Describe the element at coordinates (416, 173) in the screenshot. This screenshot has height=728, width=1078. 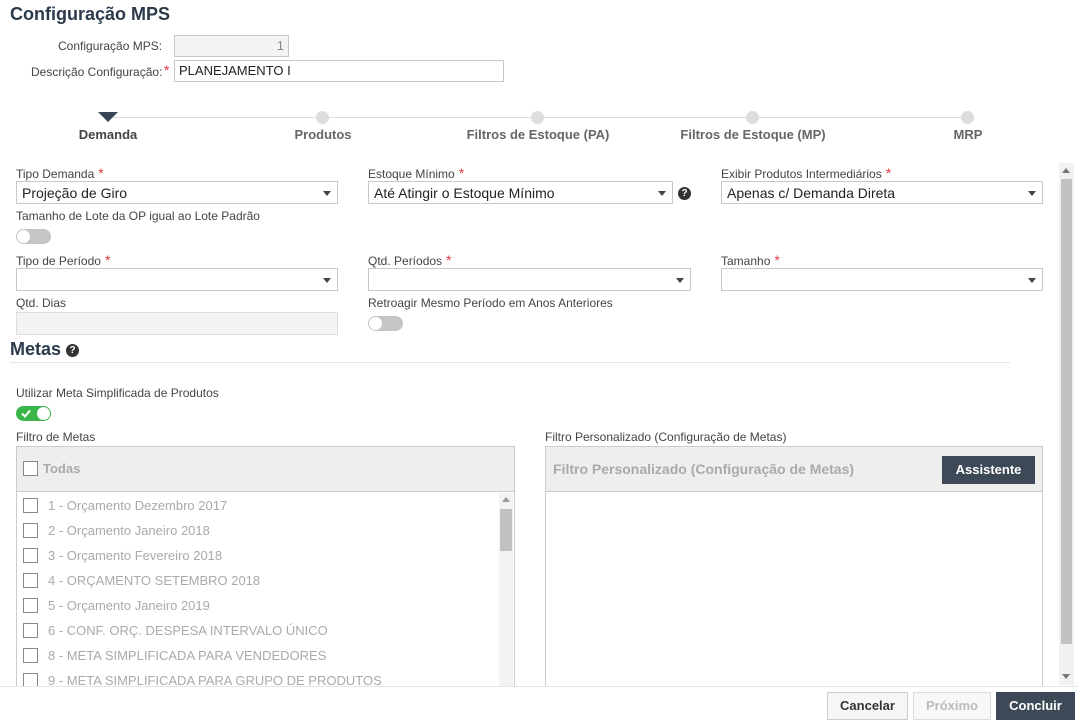
I see `estoque-minimo-label: Estoque Mínimo *` at that location.